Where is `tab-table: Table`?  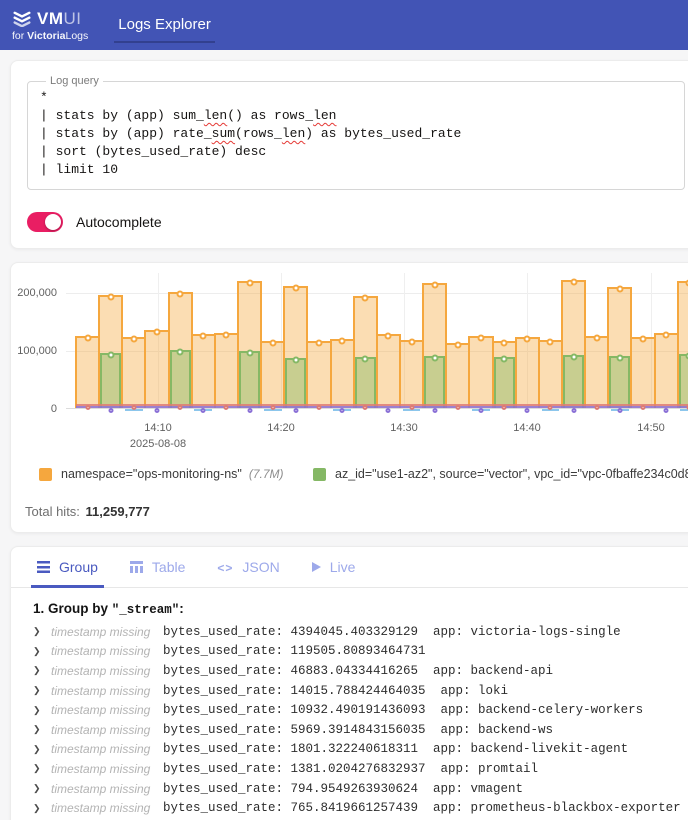 tab-table: Table is located at coordinates (157, 567).